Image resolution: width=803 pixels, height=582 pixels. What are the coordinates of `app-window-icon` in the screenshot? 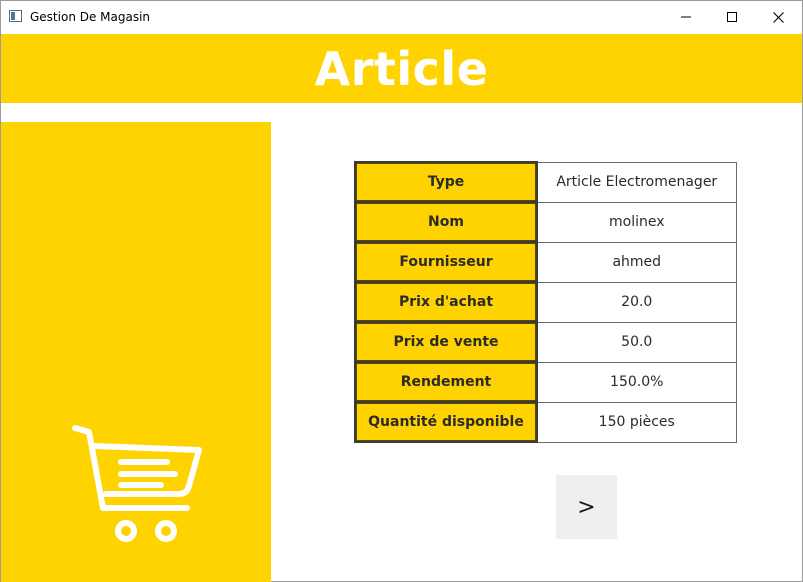 It's located at (15, 16).